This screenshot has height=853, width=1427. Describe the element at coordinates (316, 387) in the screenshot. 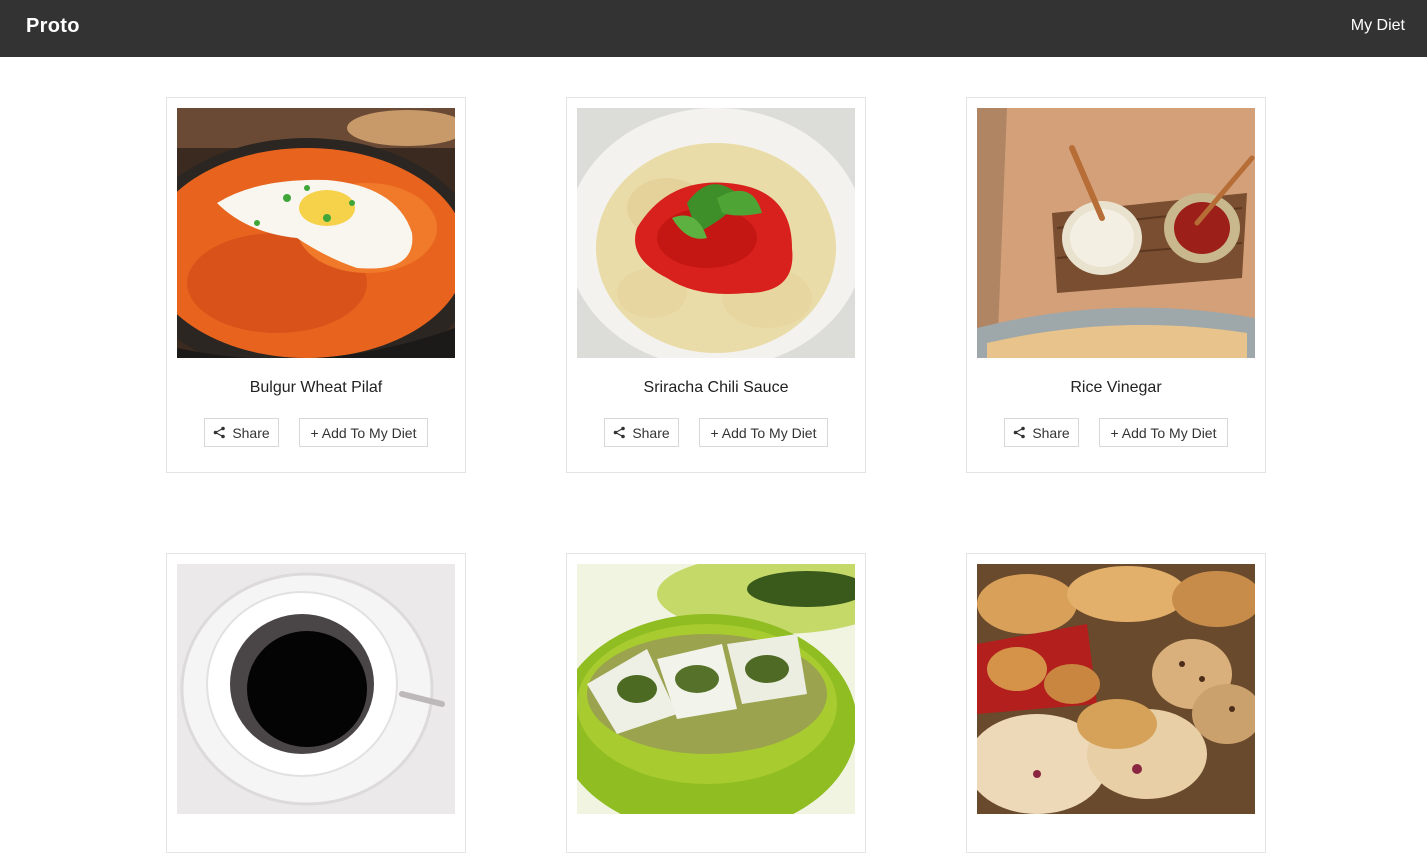

I see `food-title: Bulgur Wheat Pilaf` at that location.